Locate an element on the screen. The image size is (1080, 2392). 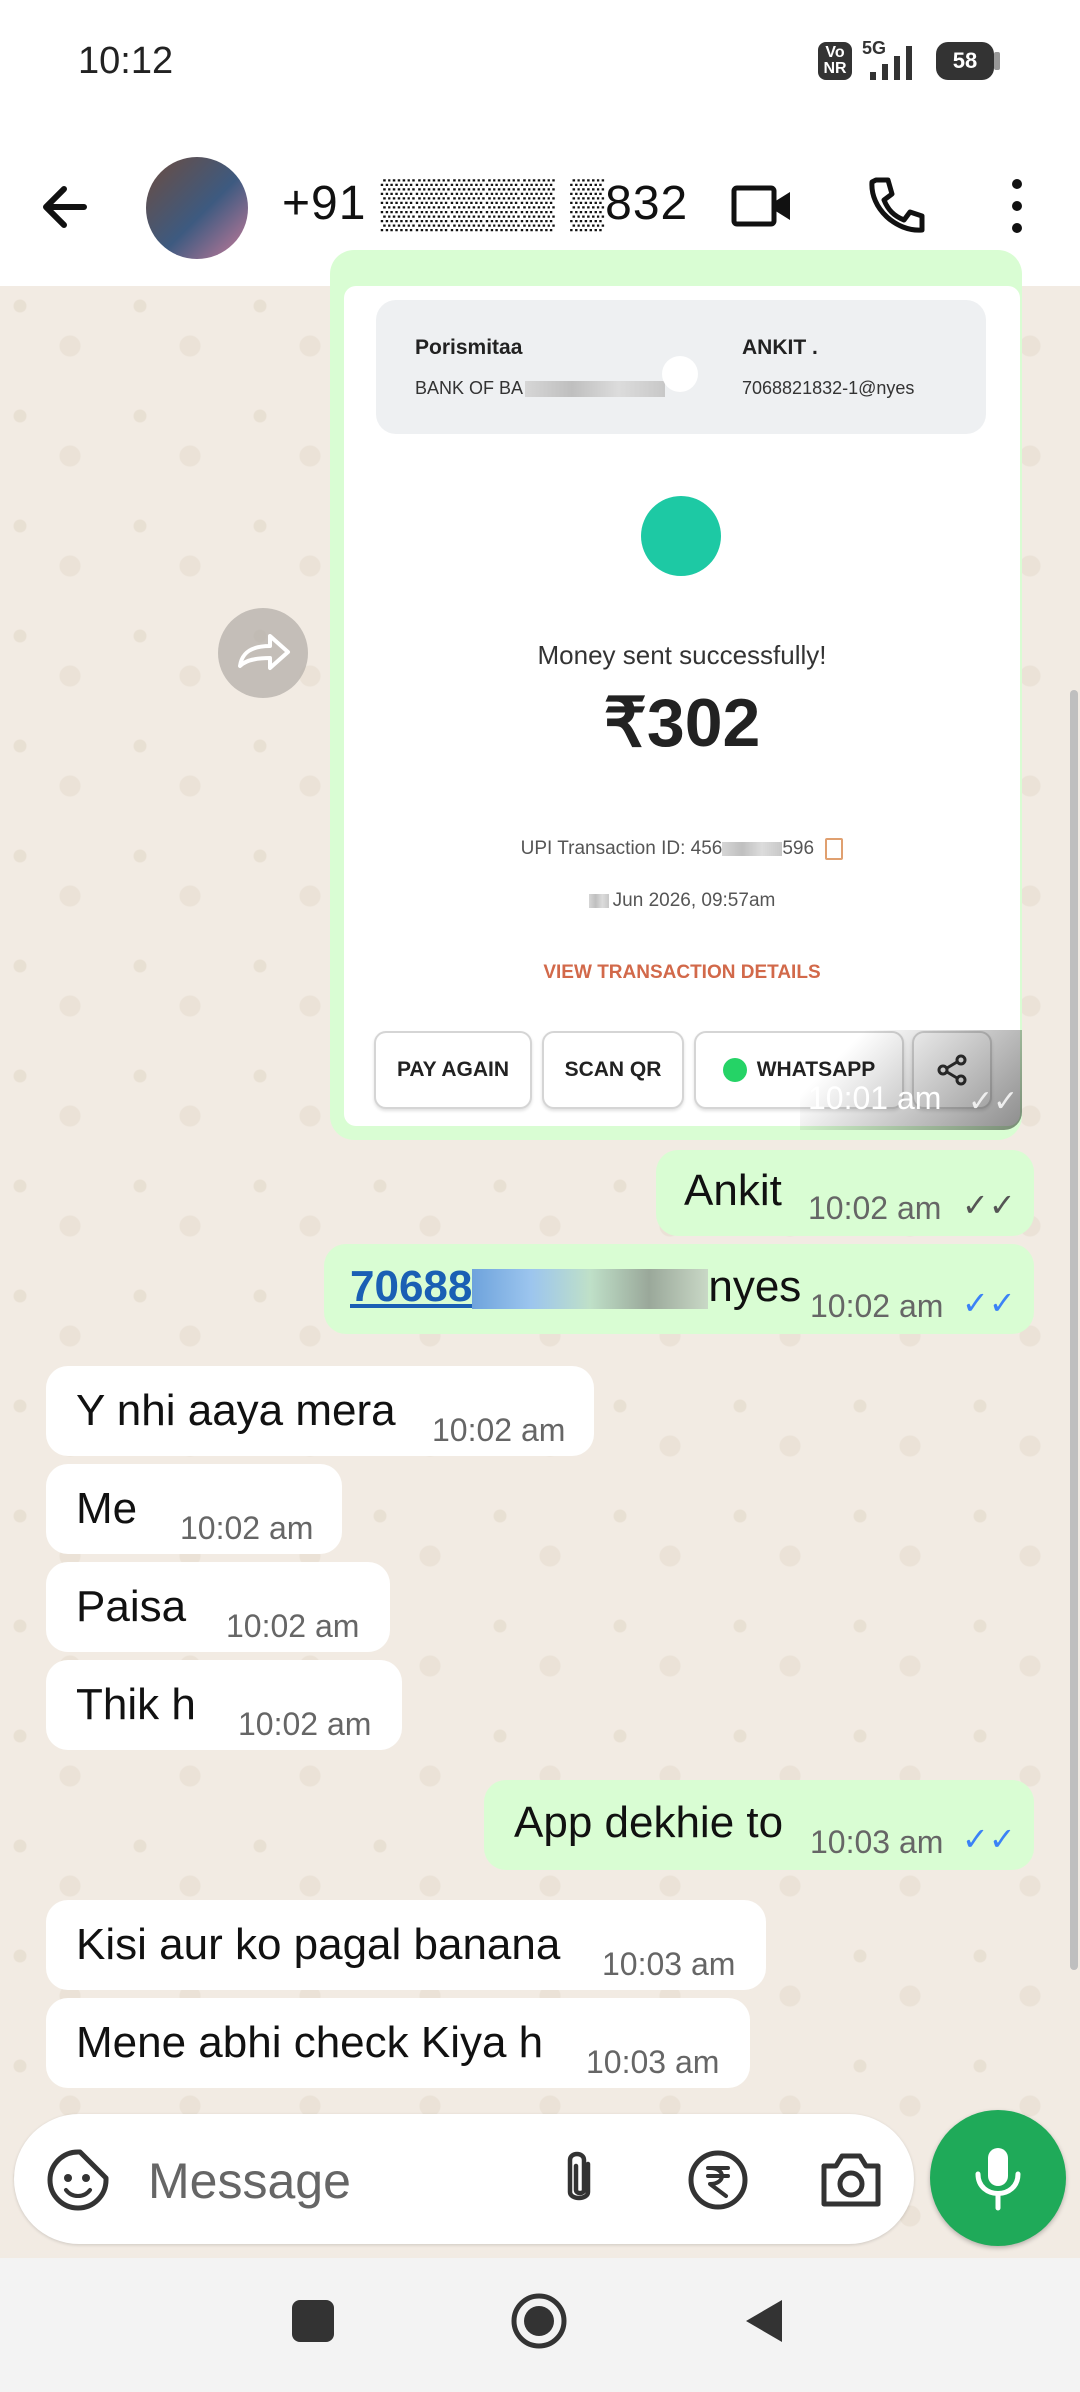
signal-icon is located at coordinates (891, 63).